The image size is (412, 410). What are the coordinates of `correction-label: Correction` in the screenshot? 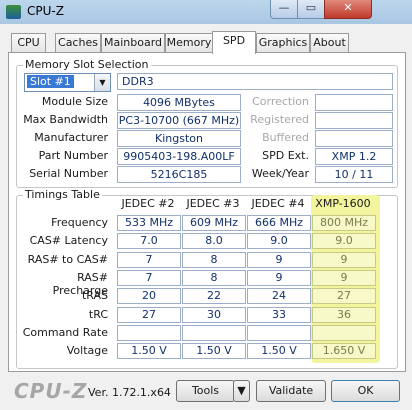 It's located at (280, 101).